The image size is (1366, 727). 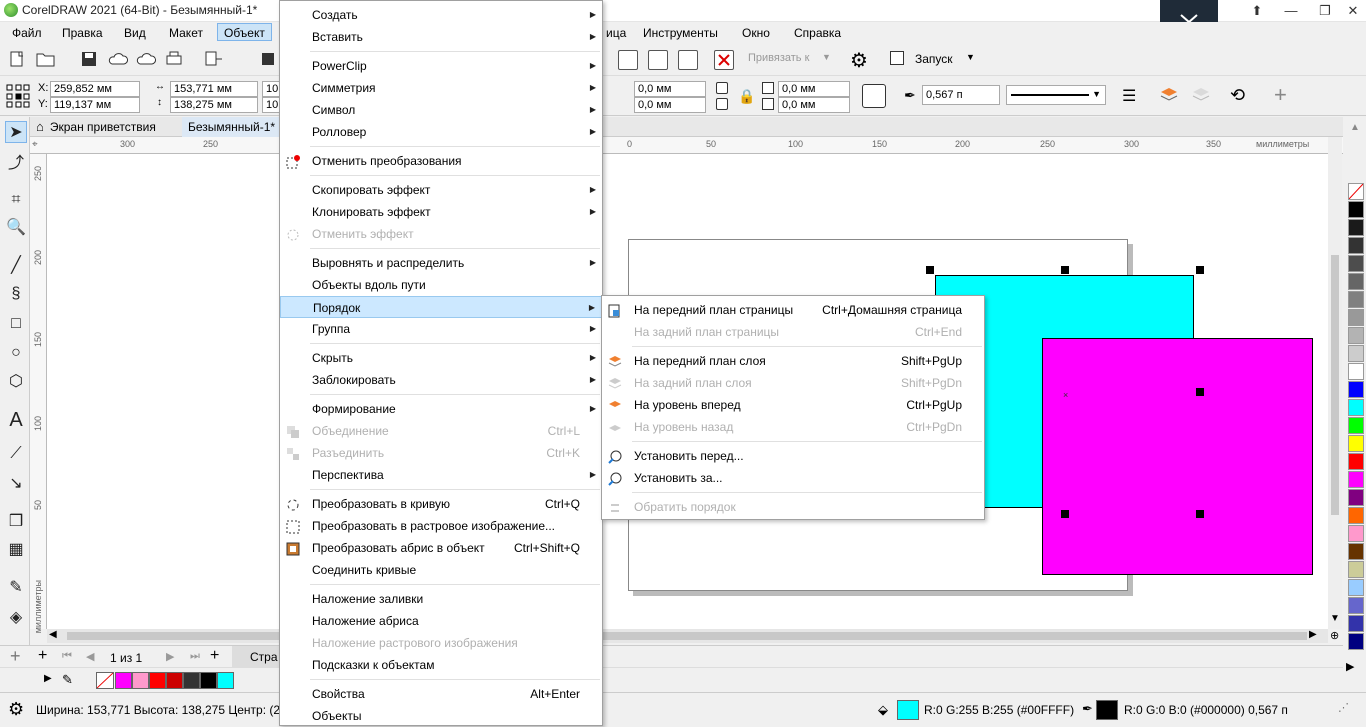 I want to click on object-menu-item: Формирование ▶, so click(x=441, y=409).